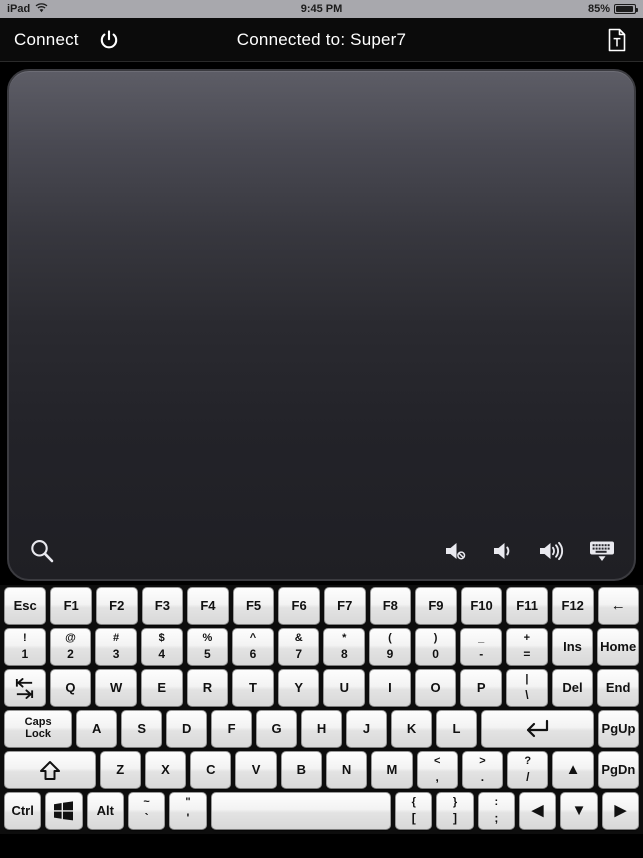 Image resolution: width=643 pixels, height=858 pixels. Describe the element at coordinates (346, 770) in the screenshot. I see `key-n: N` at that location.